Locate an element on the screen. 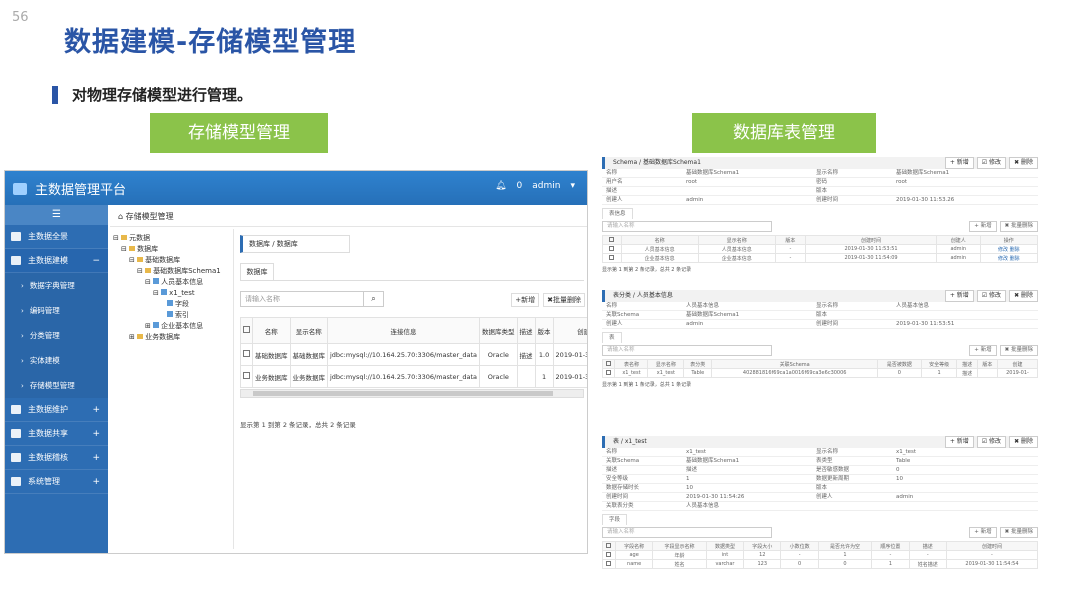  cell: 姓名 is located at coordinates (679, 564).